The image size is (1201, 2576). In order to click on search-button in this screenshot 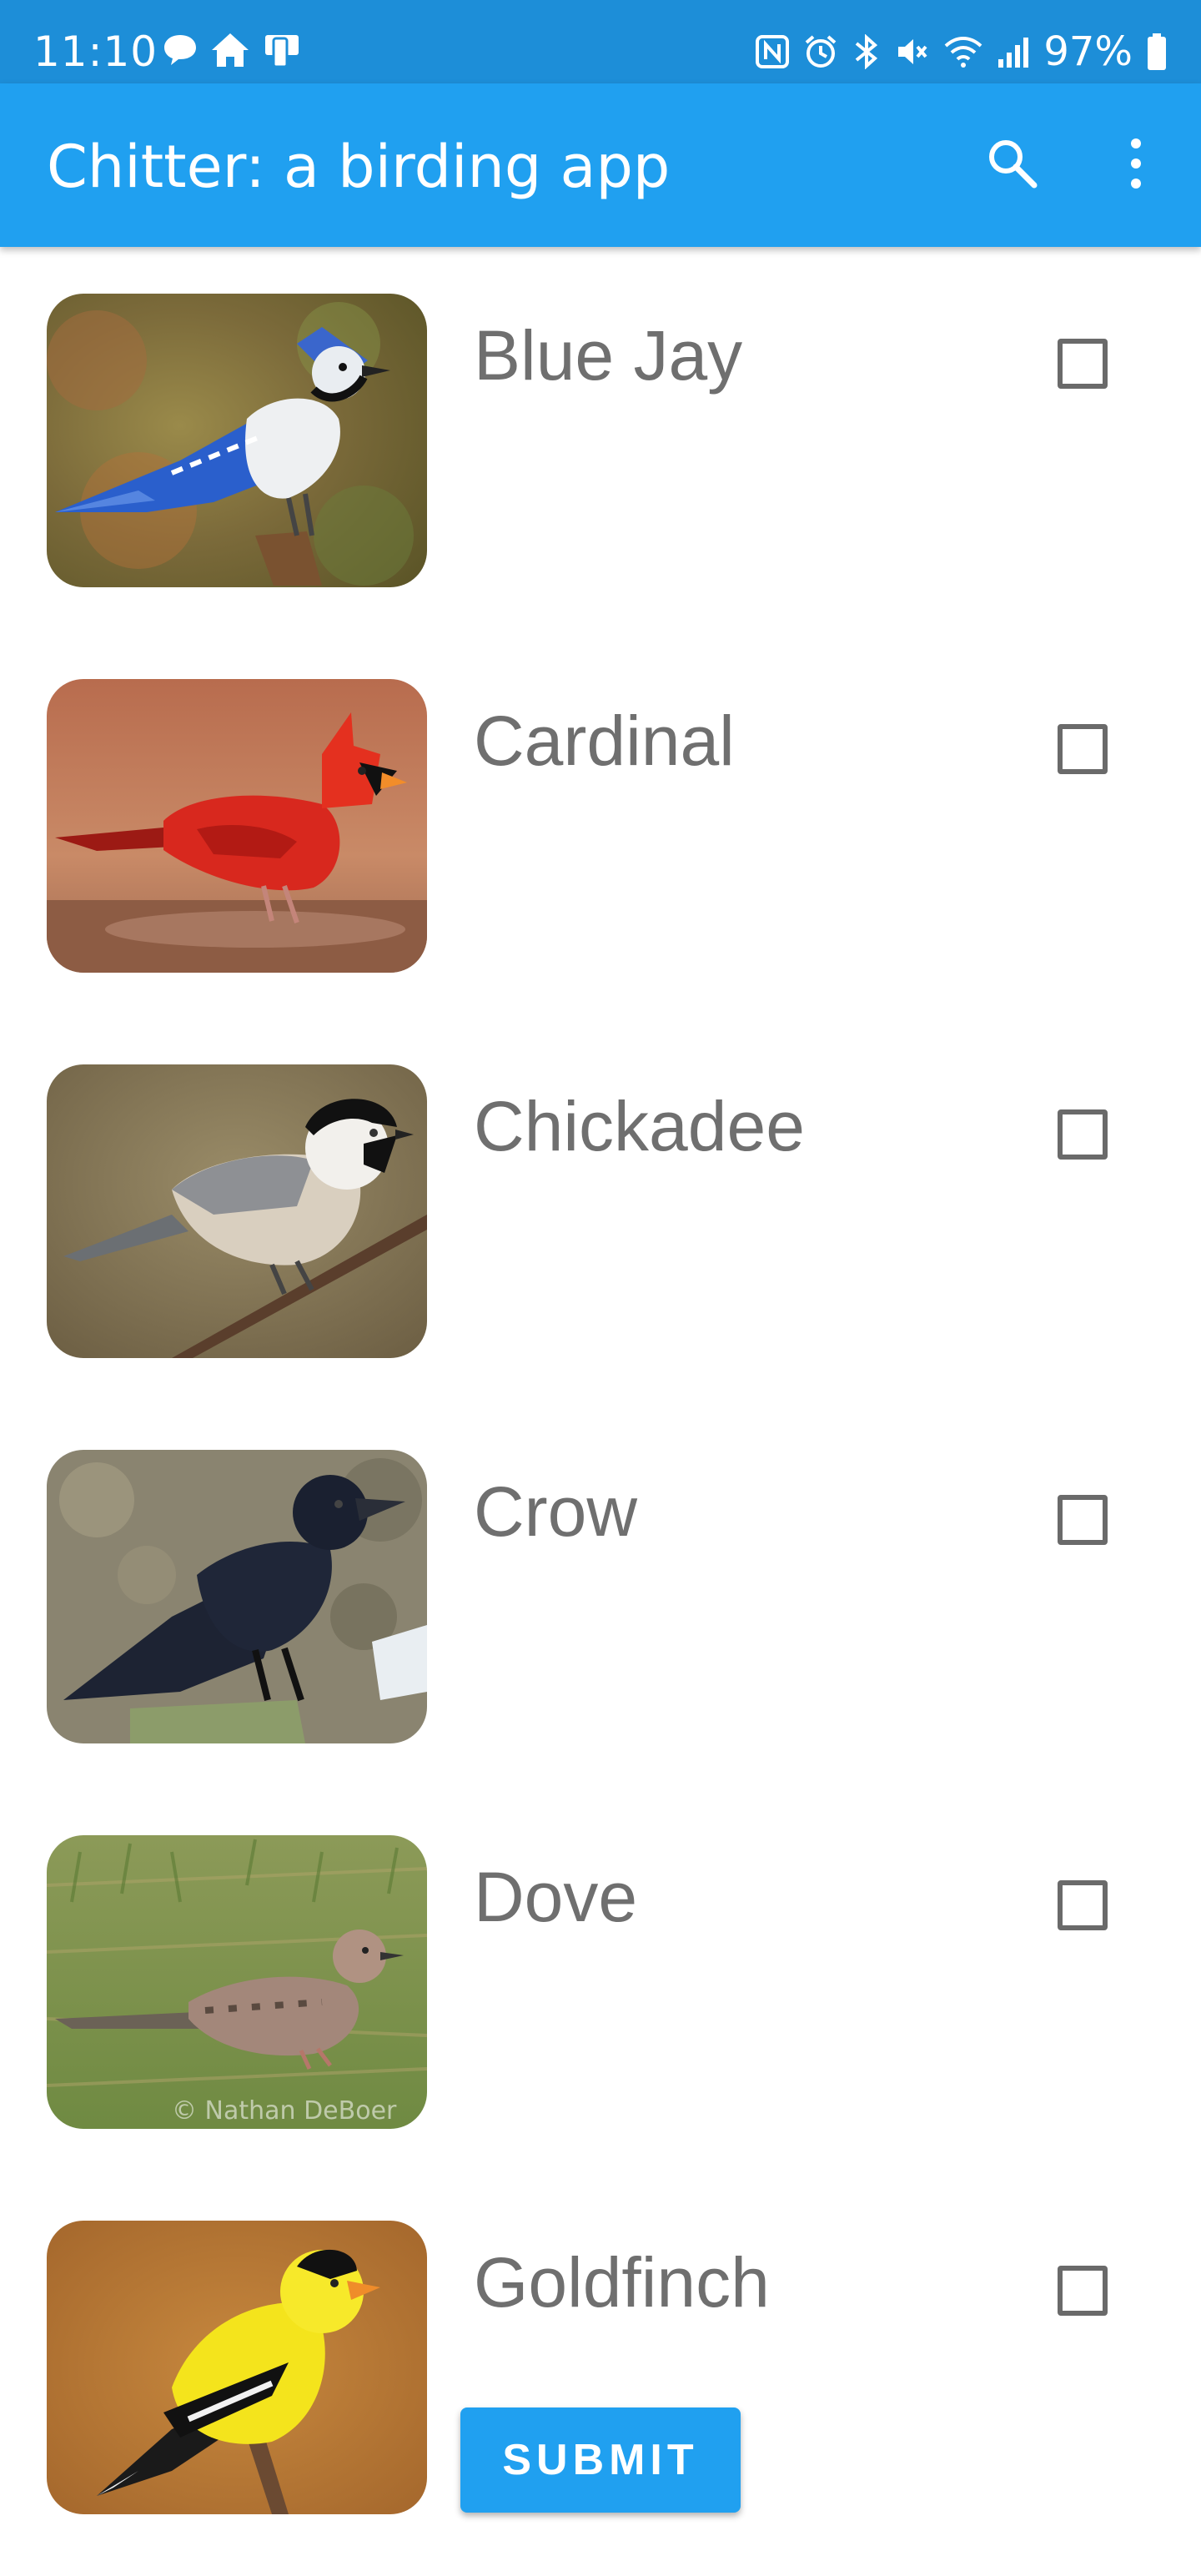, I will do `click(1013, 165)`.